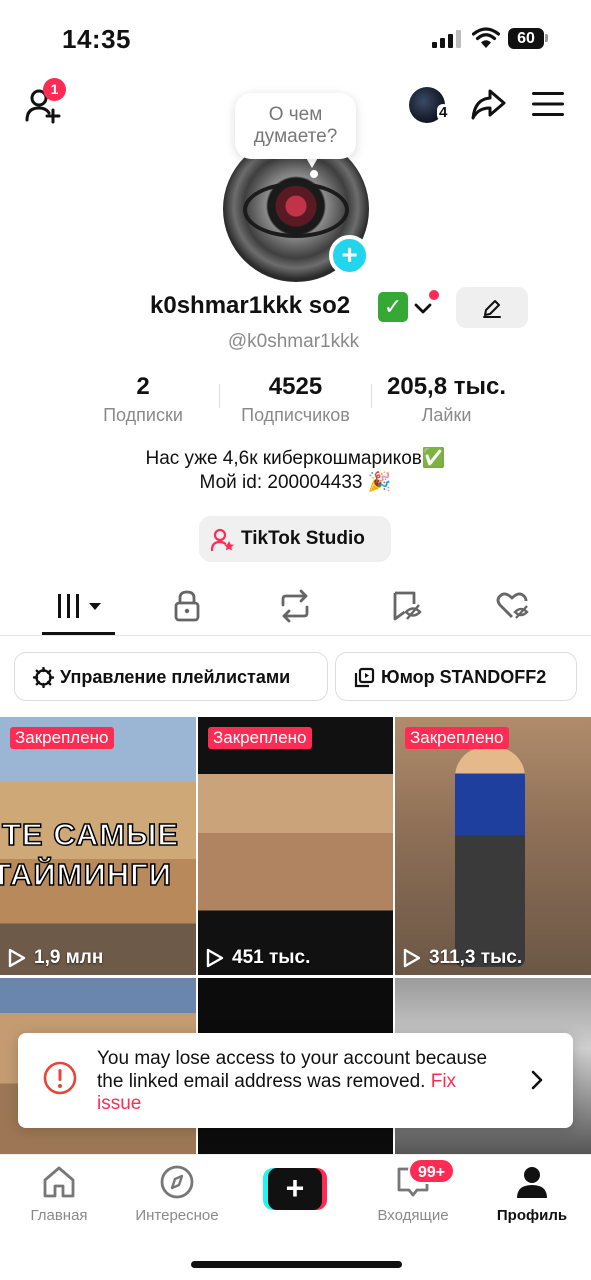 The width and height of the screenshot is (591, 1280). Describe the element at coordinates (314, 174) in the screenshot. I see `thought-bubble-dot` at that location.